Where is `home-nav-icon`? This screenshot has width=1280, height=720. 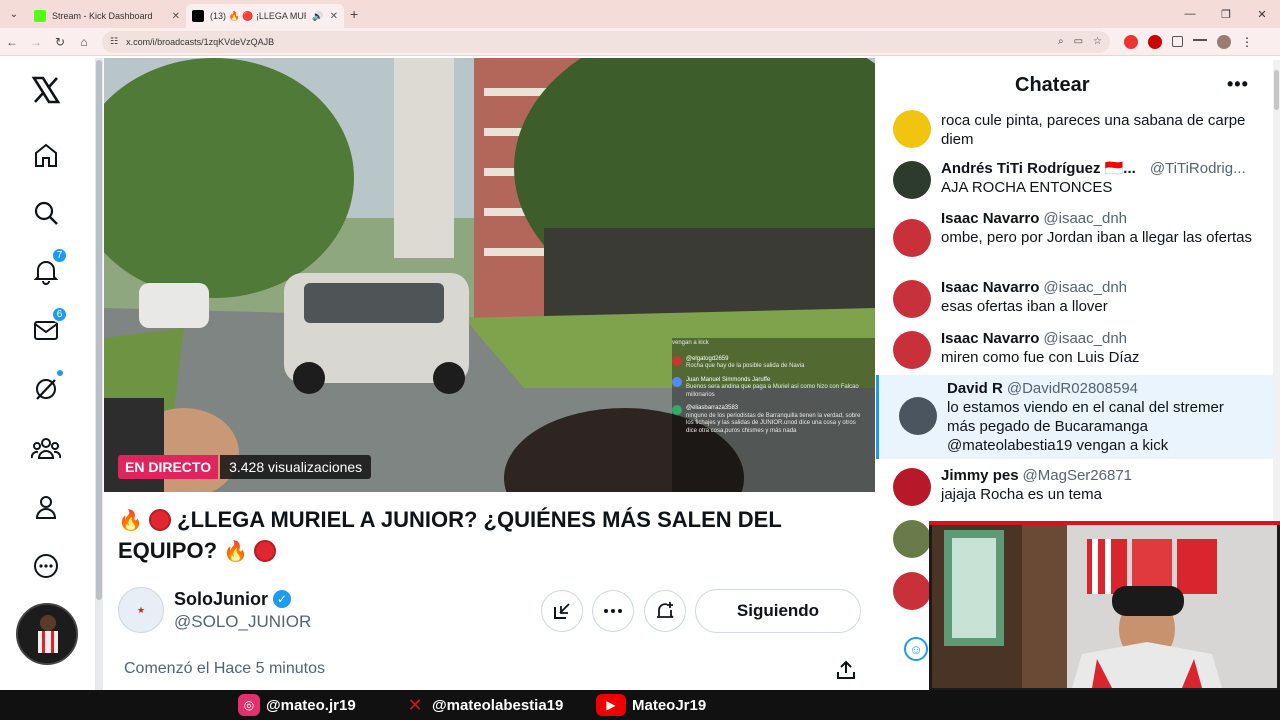
home-nav-icon is located at coordinates (46, 155).